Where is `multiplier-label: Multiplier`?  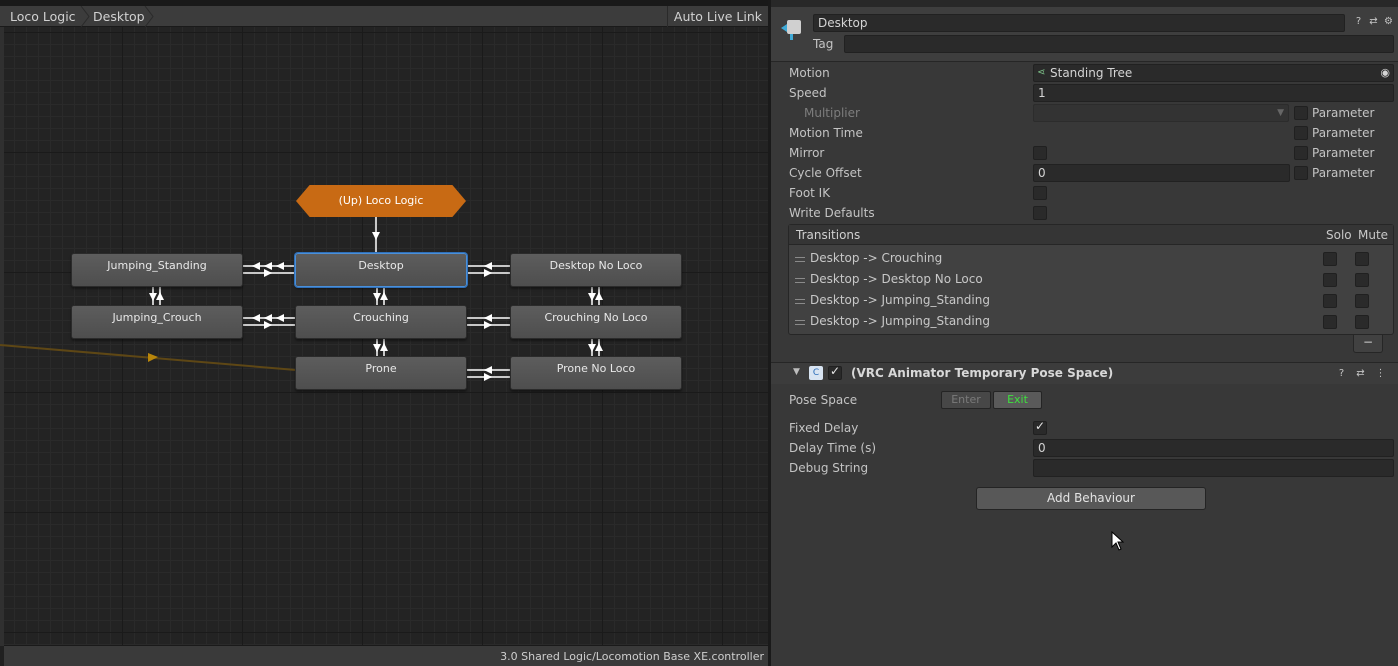
multiplier-label: Multiplier is located at coordinates (832, 113).